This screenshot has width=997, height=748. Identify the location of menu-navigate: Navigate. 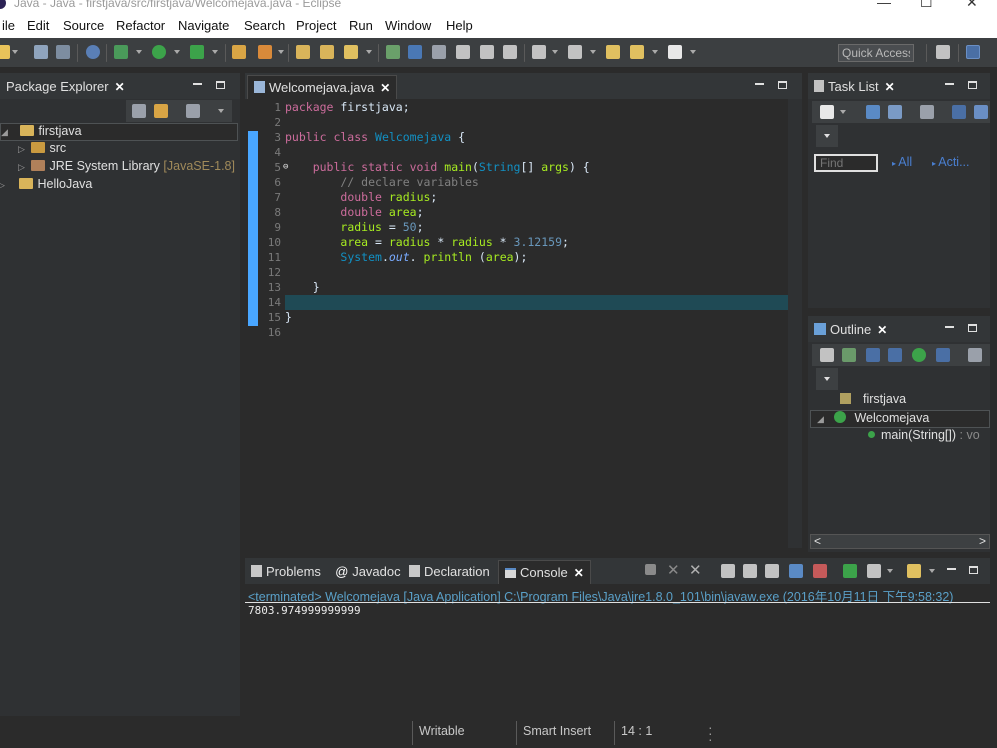
(203, 25).